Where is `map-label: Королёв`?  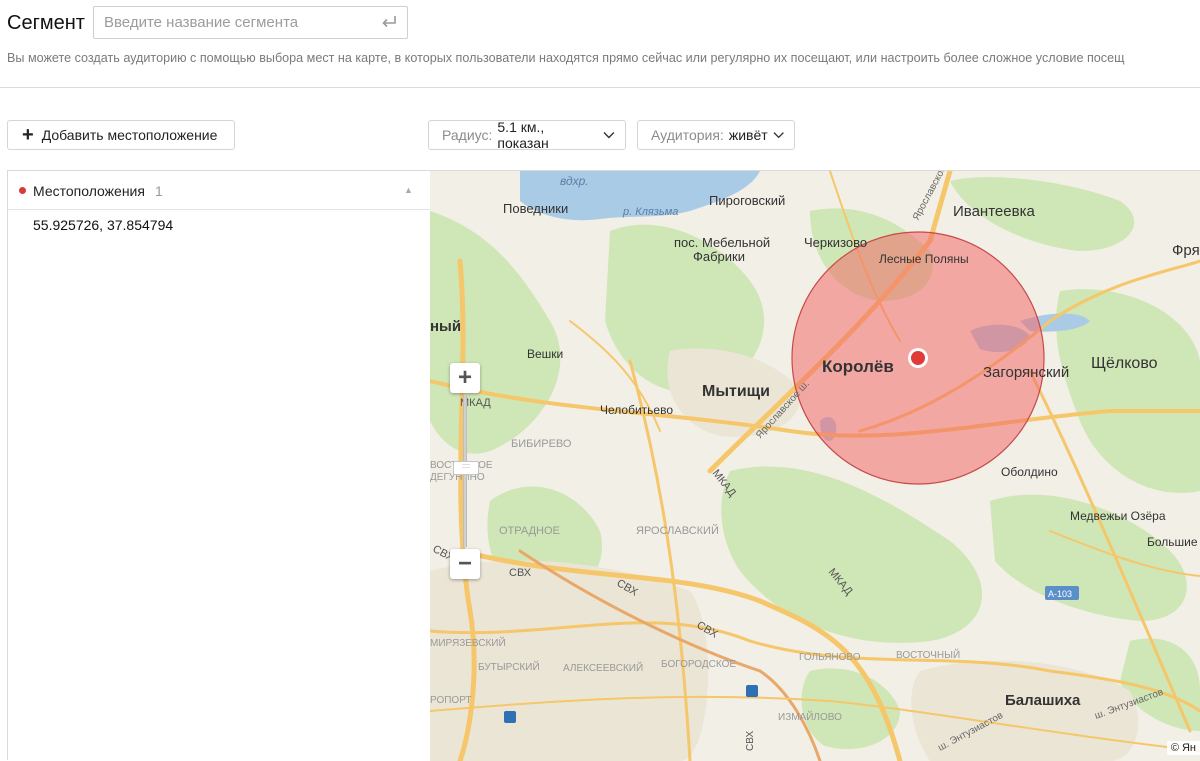
map-label: Королёв is located at coordinates (858, 366).